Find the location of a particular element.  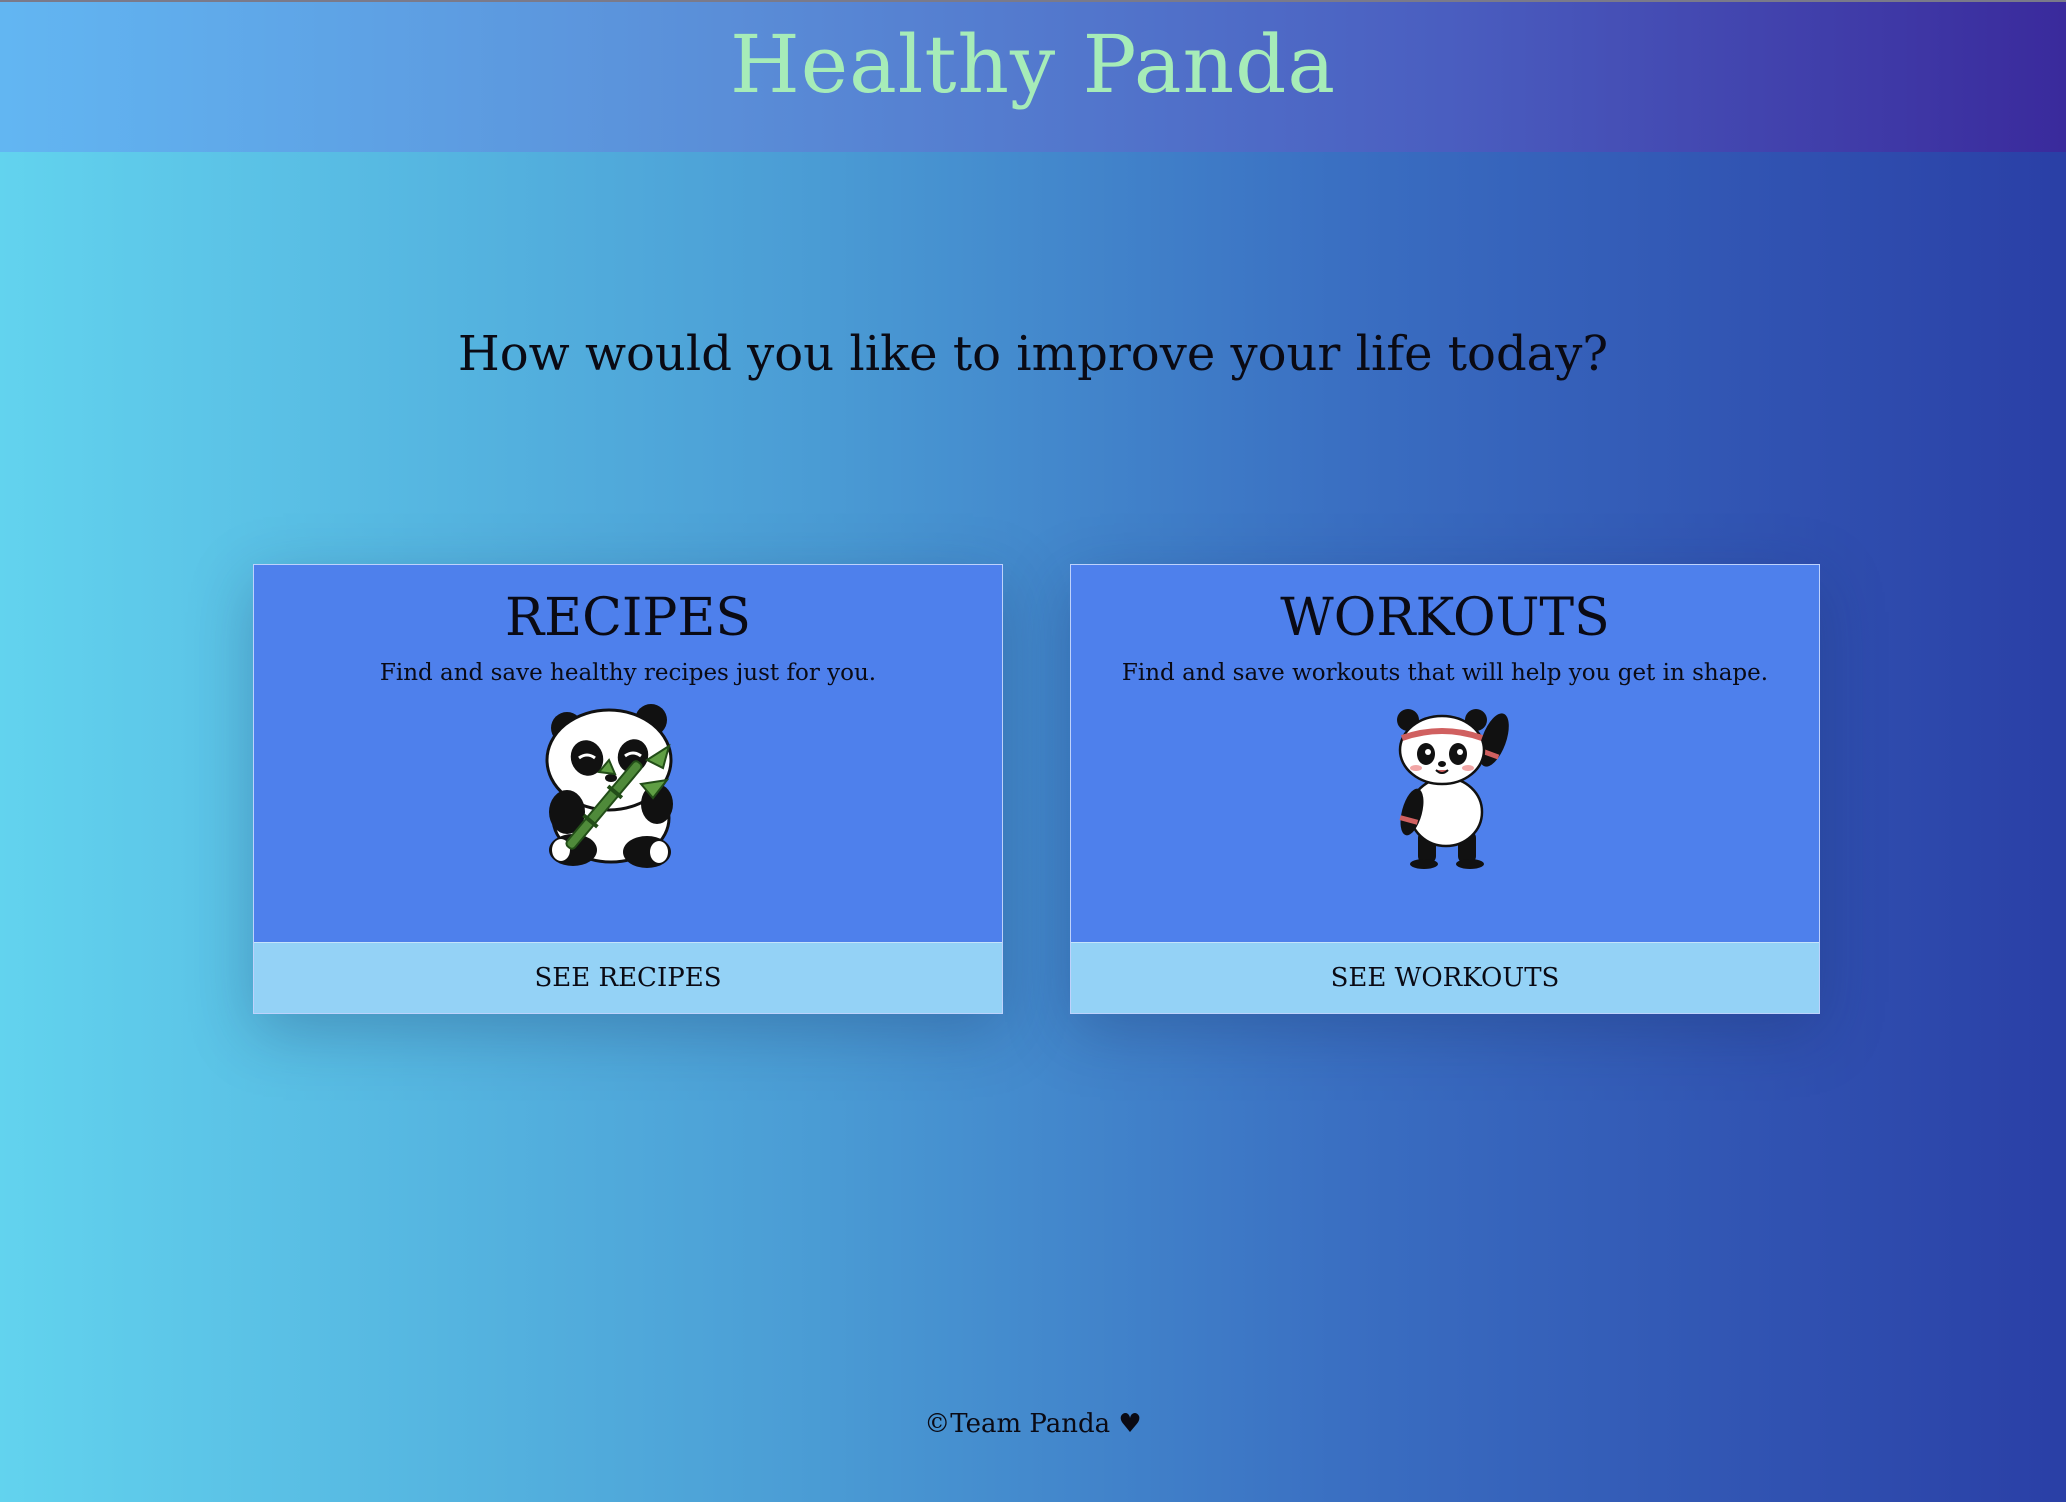

site-header: Healthy Panda is located at coordinates (1033, 76).